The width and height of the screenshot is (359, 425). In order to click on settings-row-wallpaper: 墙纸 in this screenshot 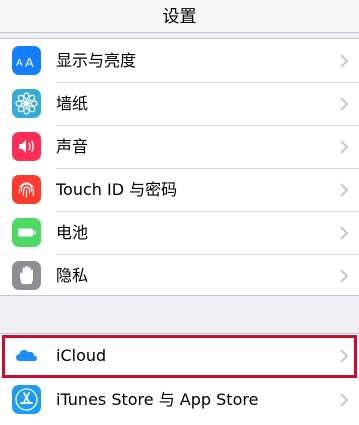, I will do `click(179, 104)`.